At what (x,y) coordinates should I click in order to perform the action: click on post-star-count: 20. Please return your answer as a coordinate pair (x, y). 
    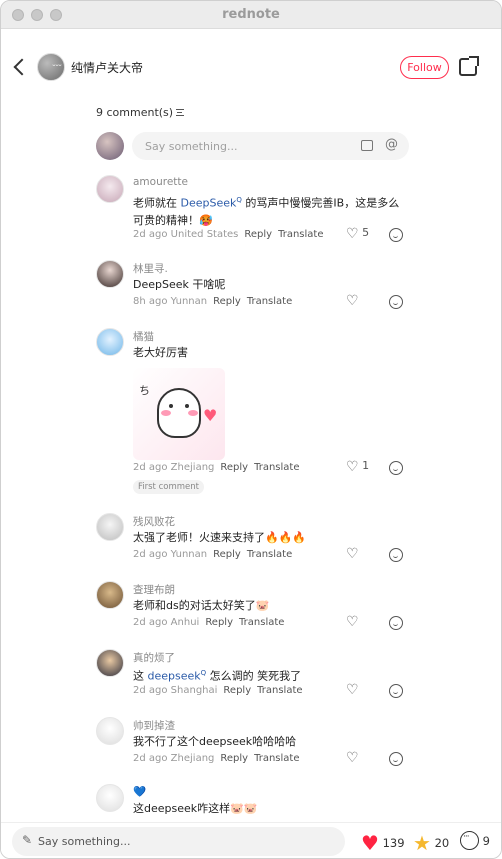
    Looking at the image, I should click on (442, 843).